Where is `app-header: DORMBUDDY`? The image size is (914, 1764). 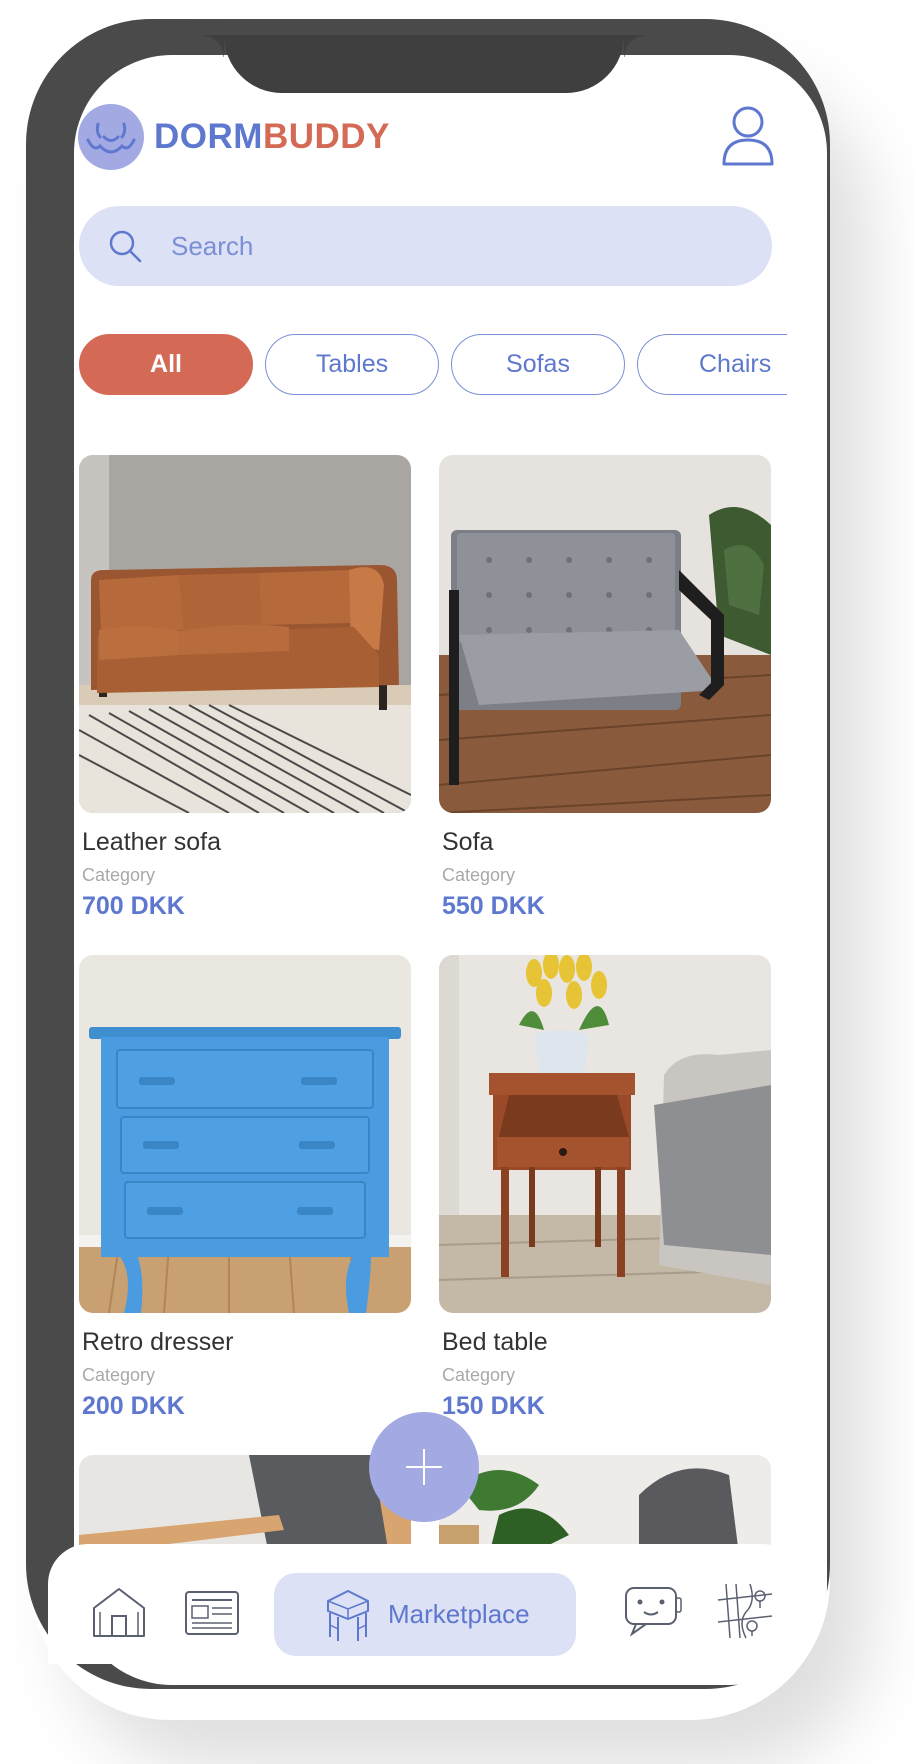 app-header: DORMBUDDY is located at coordinates (234, 137).